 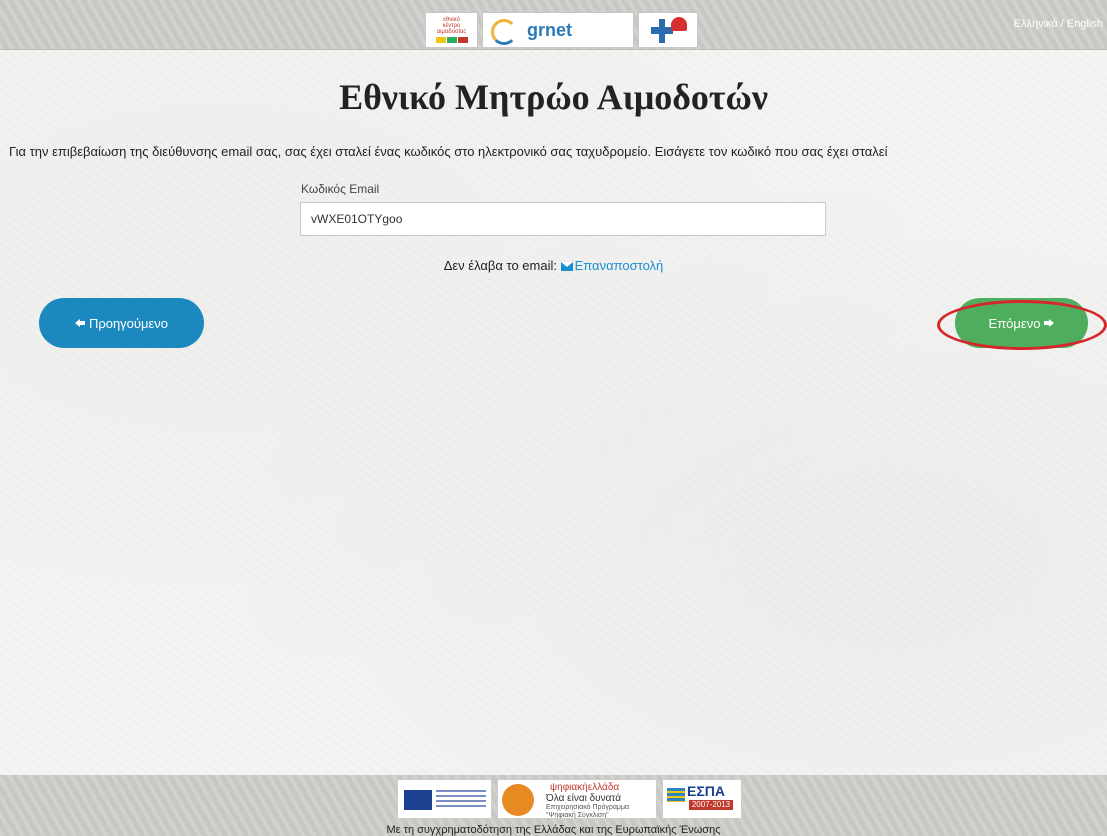 What do you see at coordinates (79, 323) in the screenshot?
I see `arrow-left-icon` at bounding box center [79, 323].